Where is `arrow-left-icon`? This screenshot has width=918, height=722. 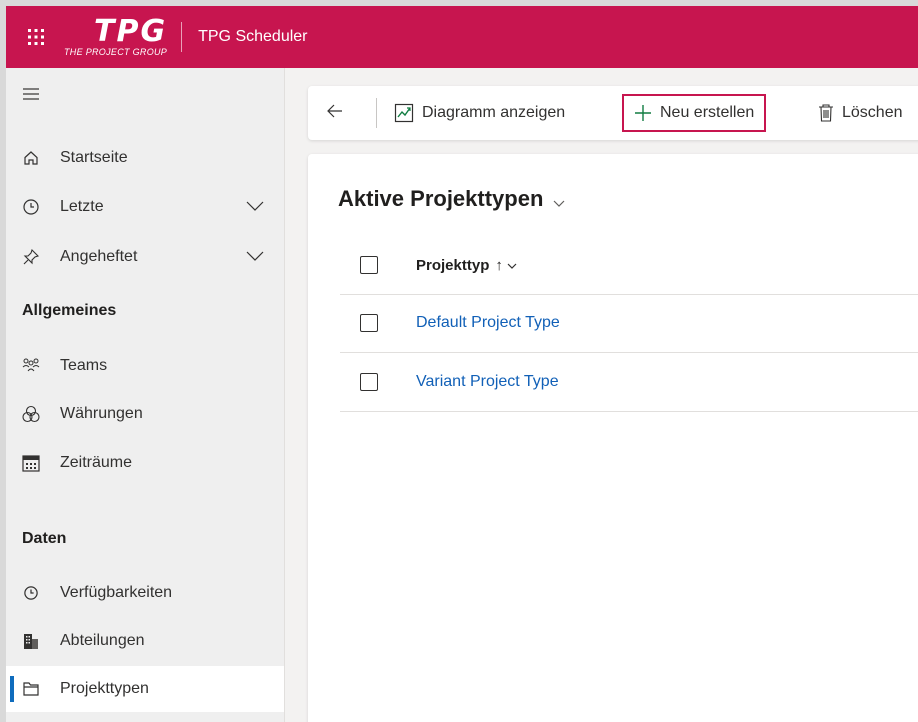
arrow-left-icon is located at coordinates (335, 113).